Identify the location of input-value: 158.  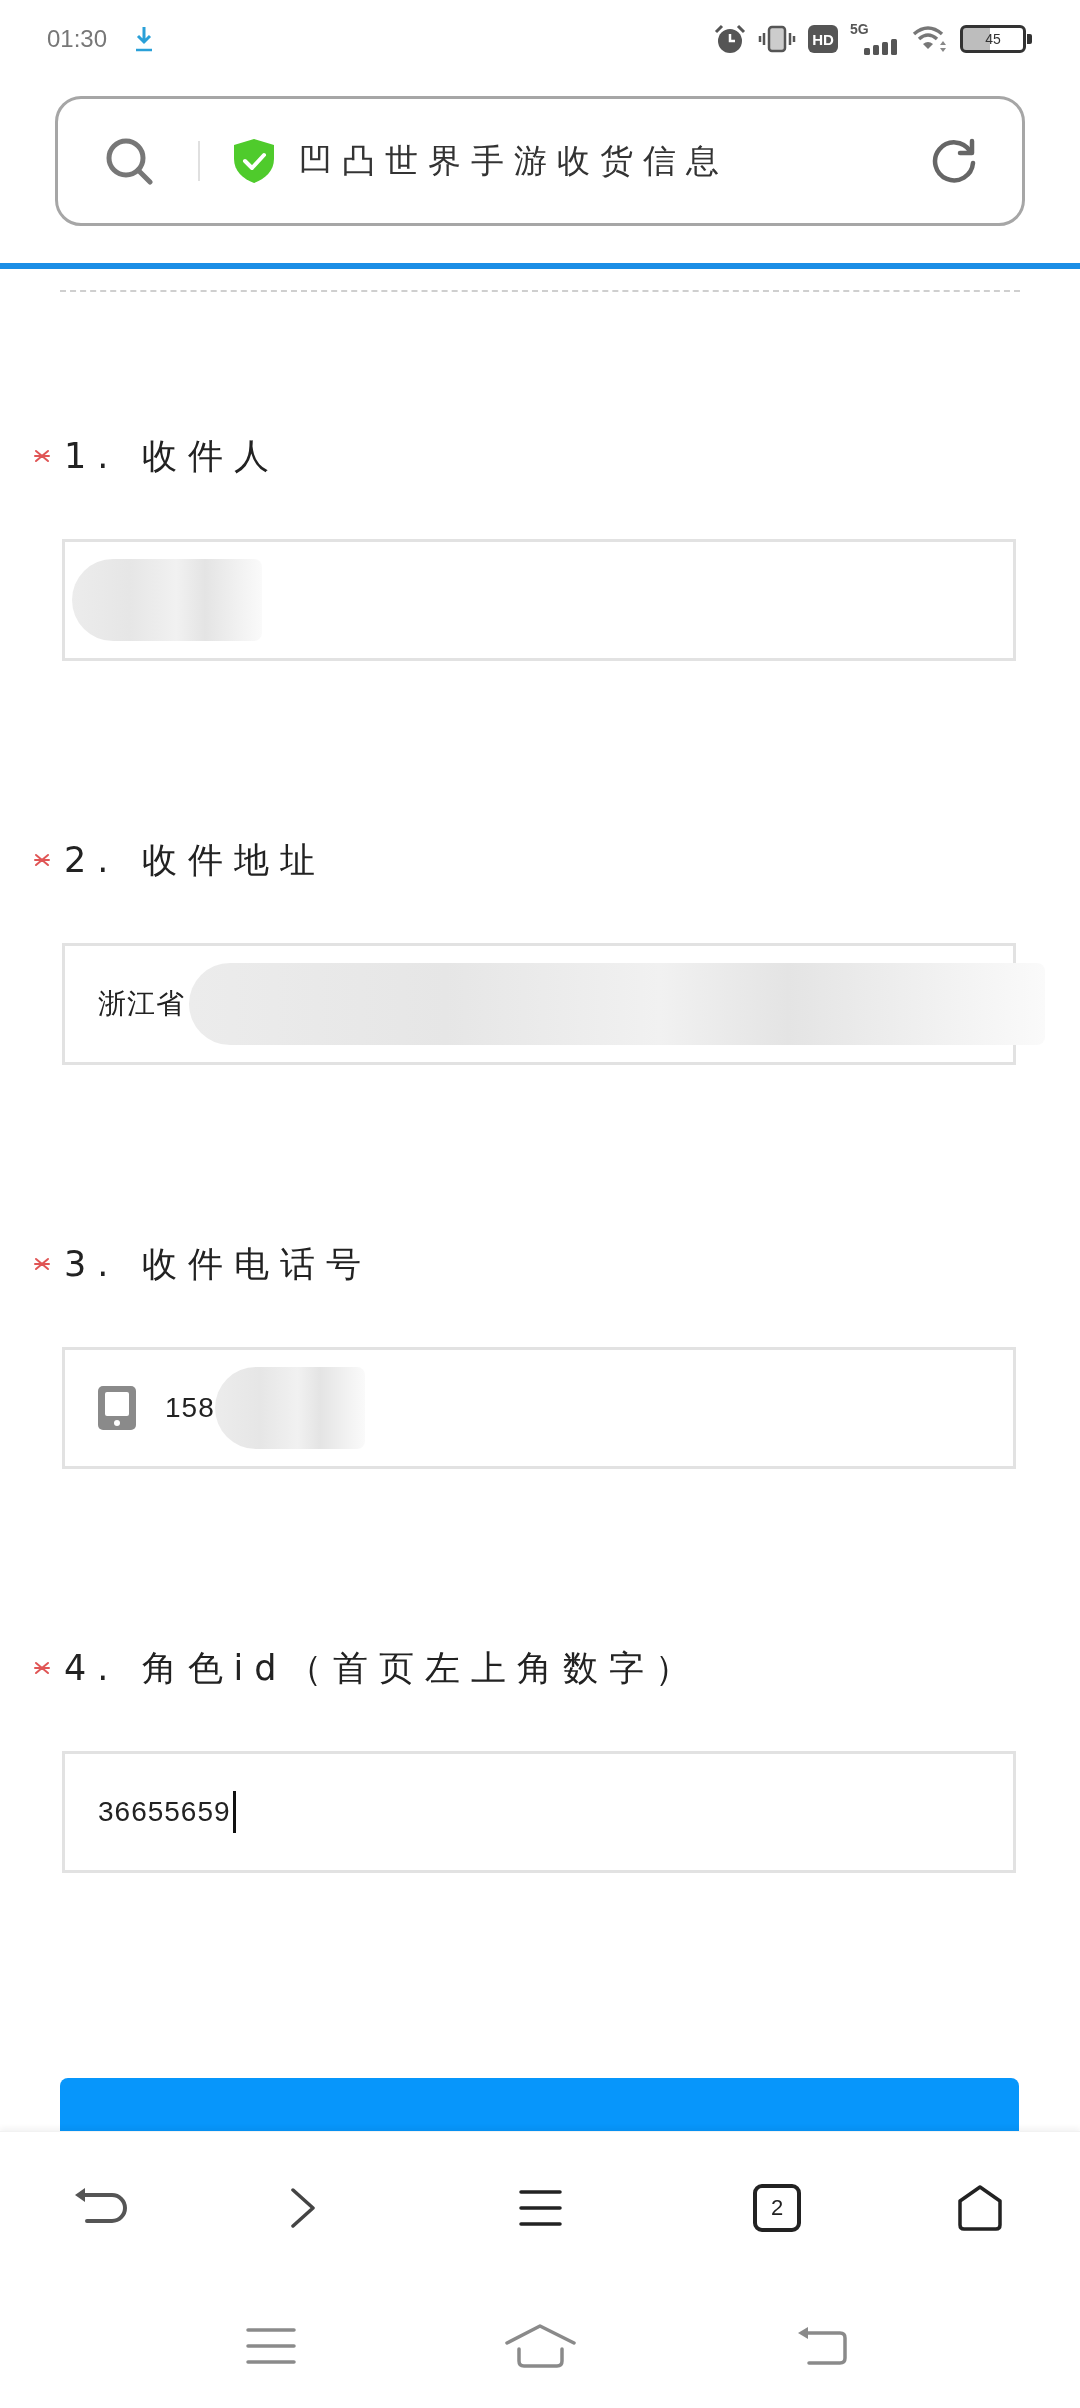
(190, 1408).